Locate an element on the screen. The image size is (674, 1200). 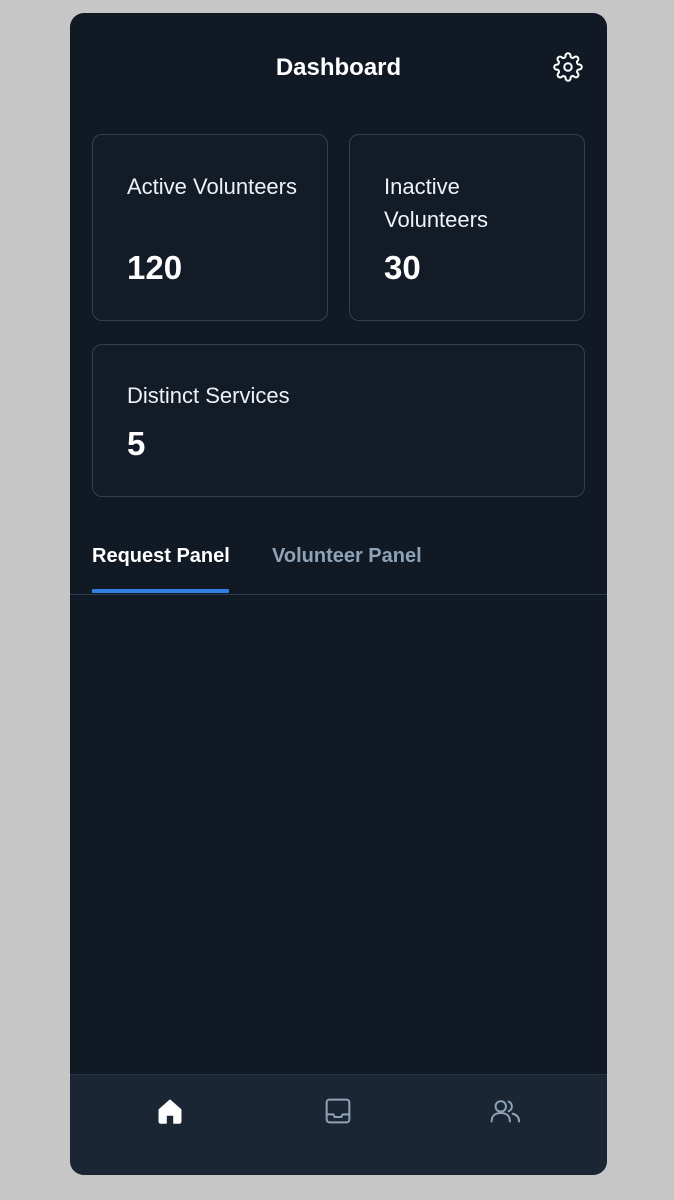
inactive-volunteers-card: Inactive Volunteers 30 is located at coordinates (467, 227).